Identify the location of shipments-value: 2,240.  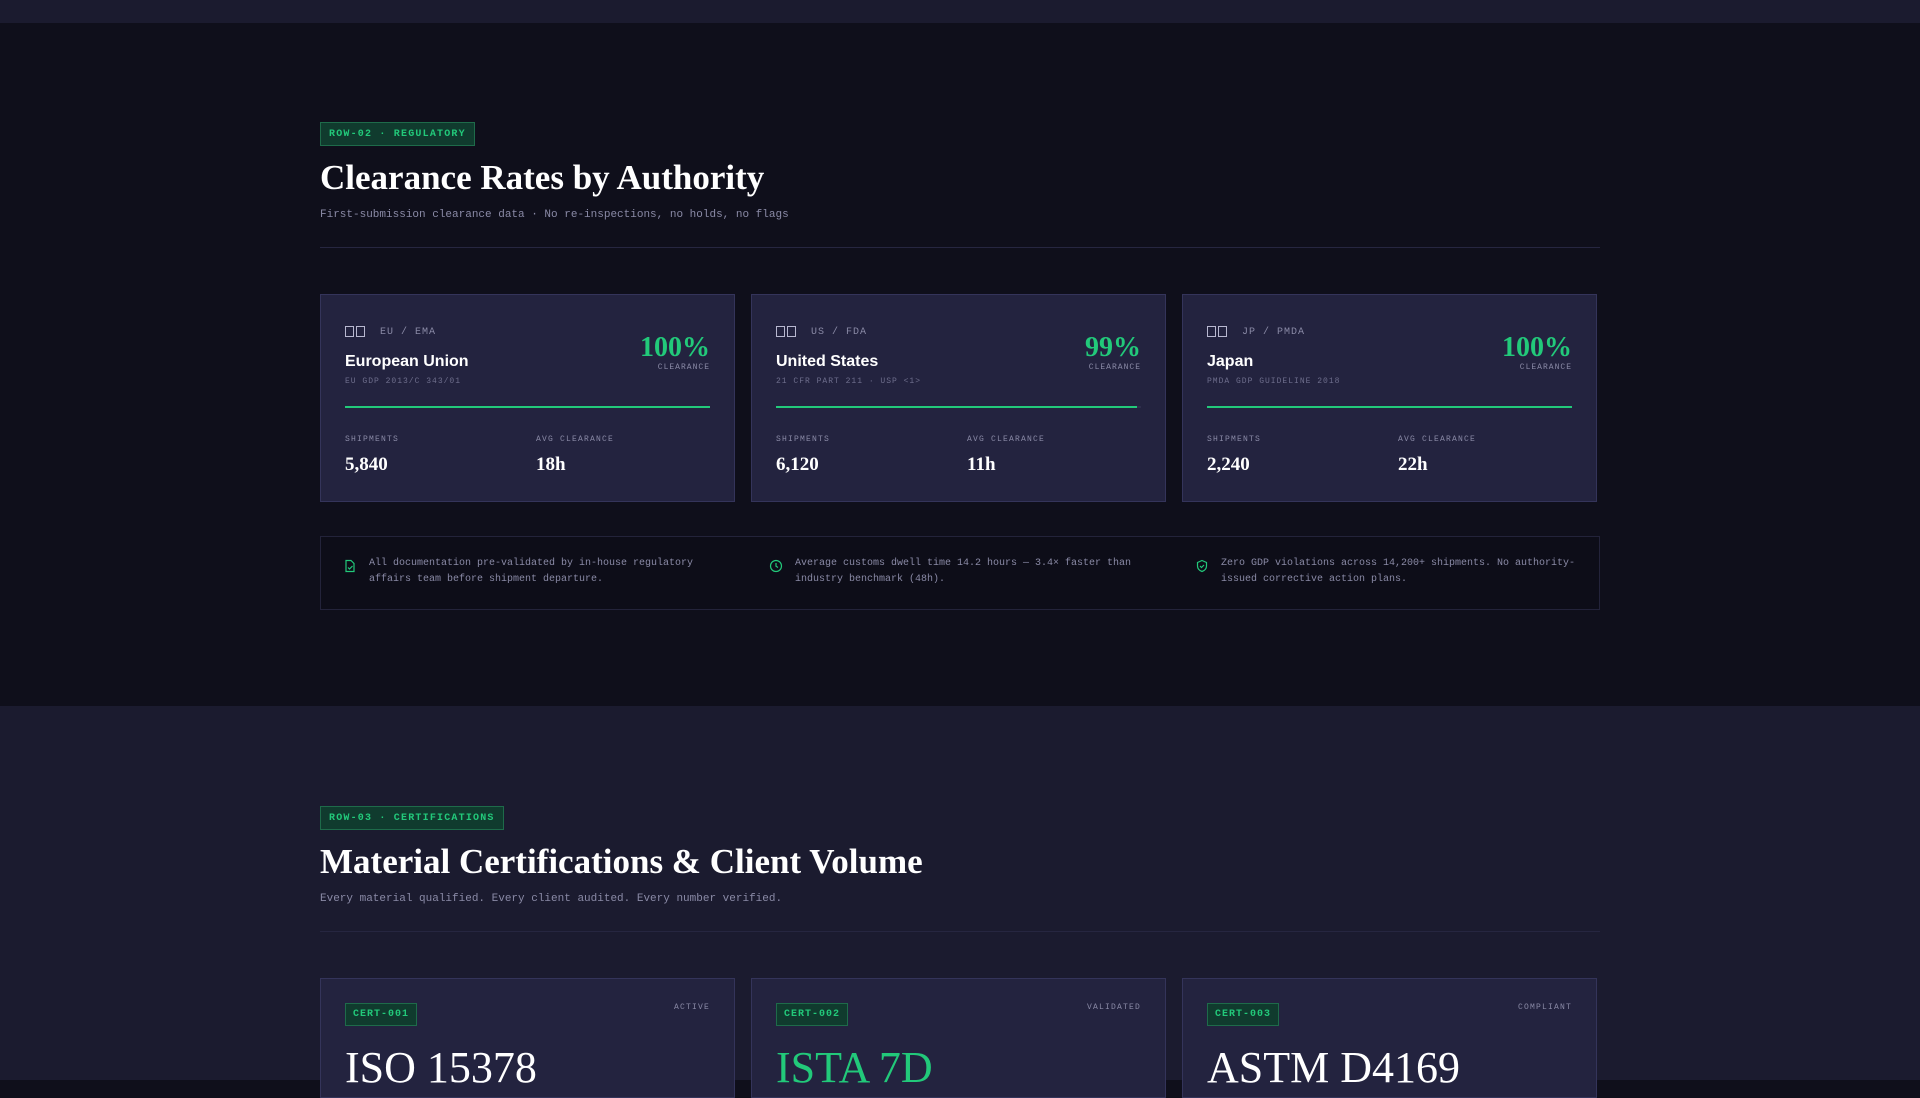
(1228, 464).